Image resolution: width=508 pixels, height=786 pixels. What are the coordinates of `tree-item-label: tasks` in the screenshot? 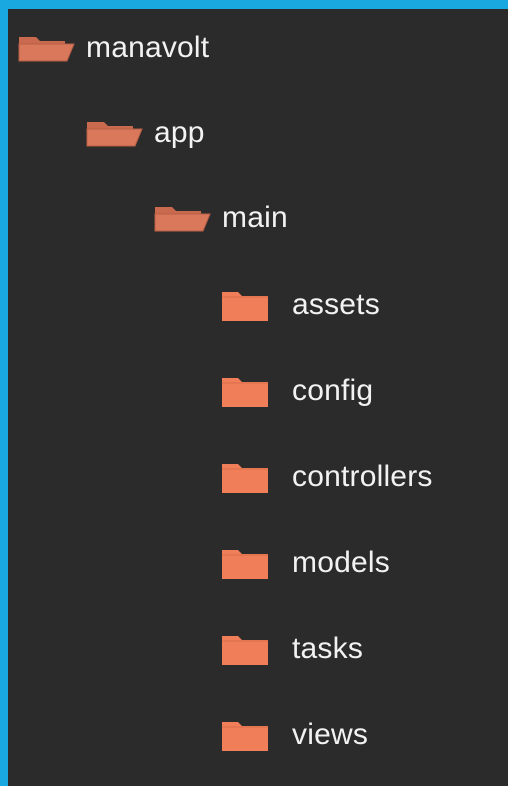 It's located at (328, 648).